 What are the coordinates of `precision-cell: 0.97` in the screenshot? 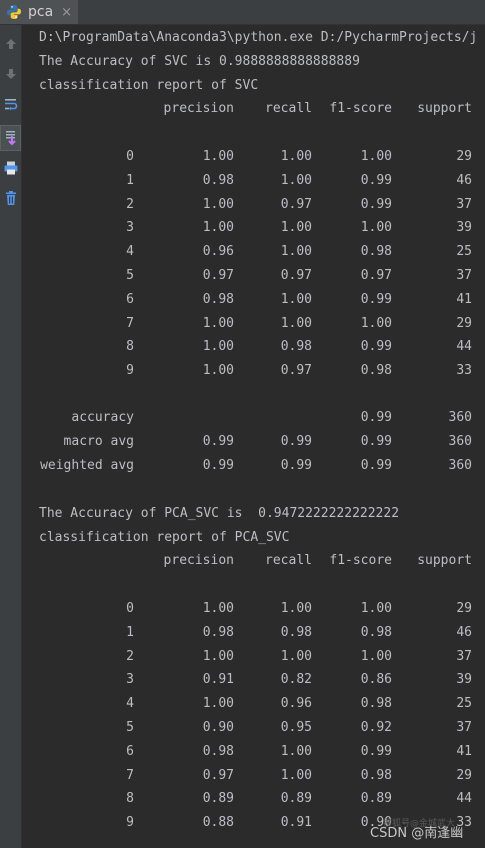 It's located at (218, 275).